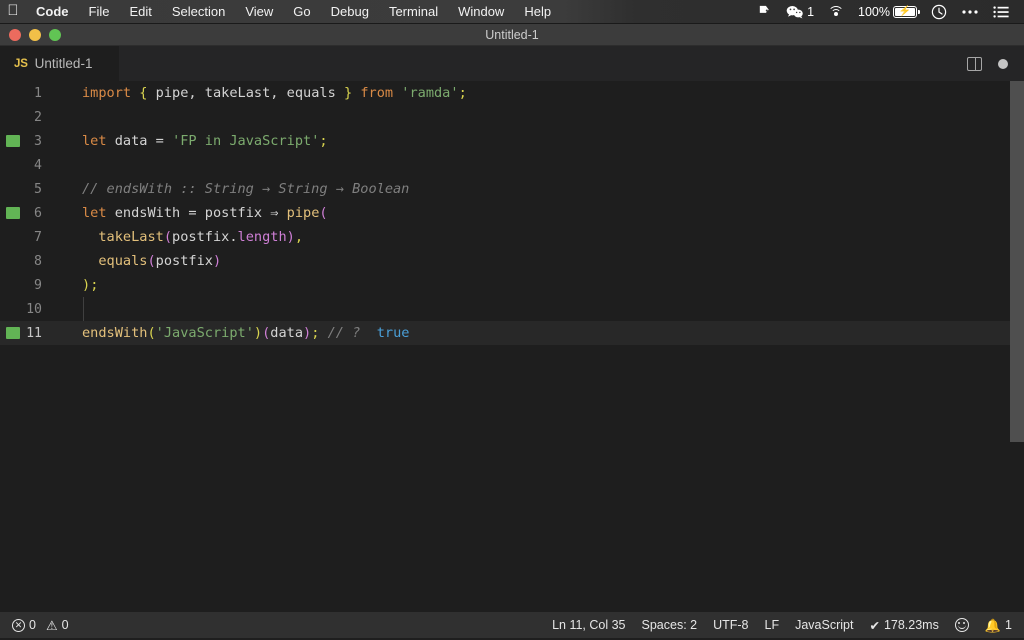 This screenshot has height=640, width=1024. I want to click on status-notifications: 🔔 1, so click(998, 625).